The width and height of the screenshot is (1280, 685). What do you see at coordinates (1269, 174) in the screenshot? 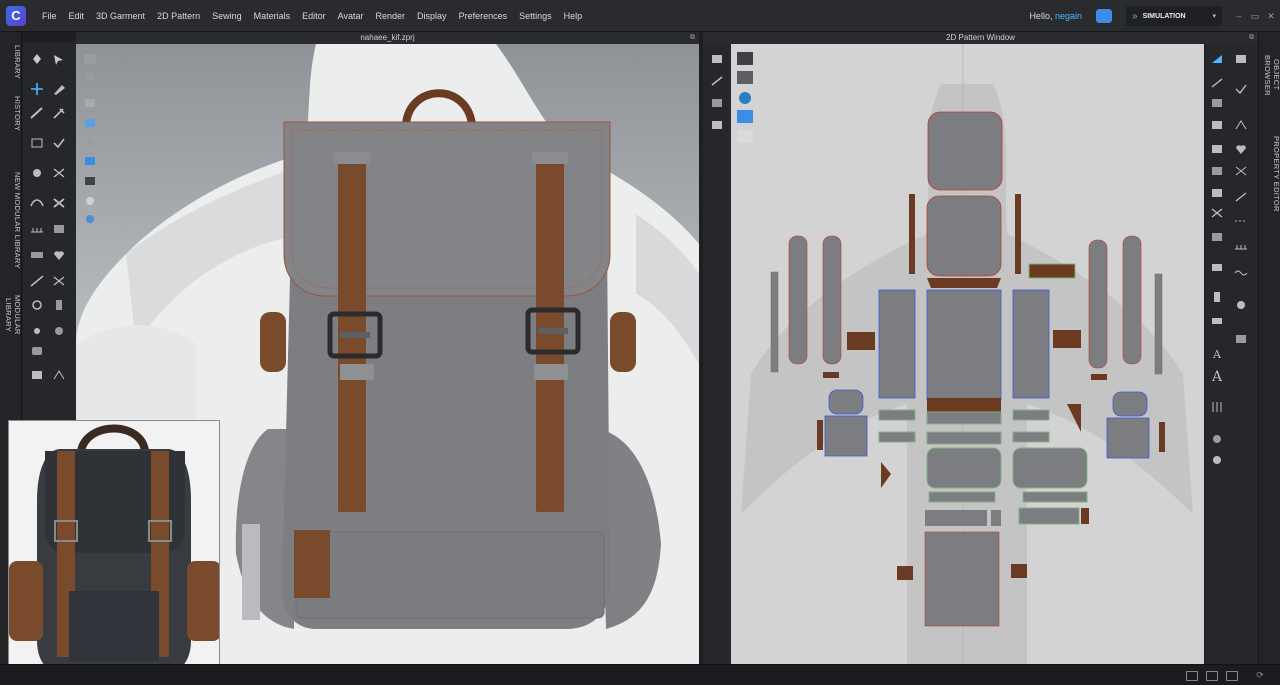
I see `tab-property-editor: PROPERTY EDITOR` at bounding box center [1269, 174].